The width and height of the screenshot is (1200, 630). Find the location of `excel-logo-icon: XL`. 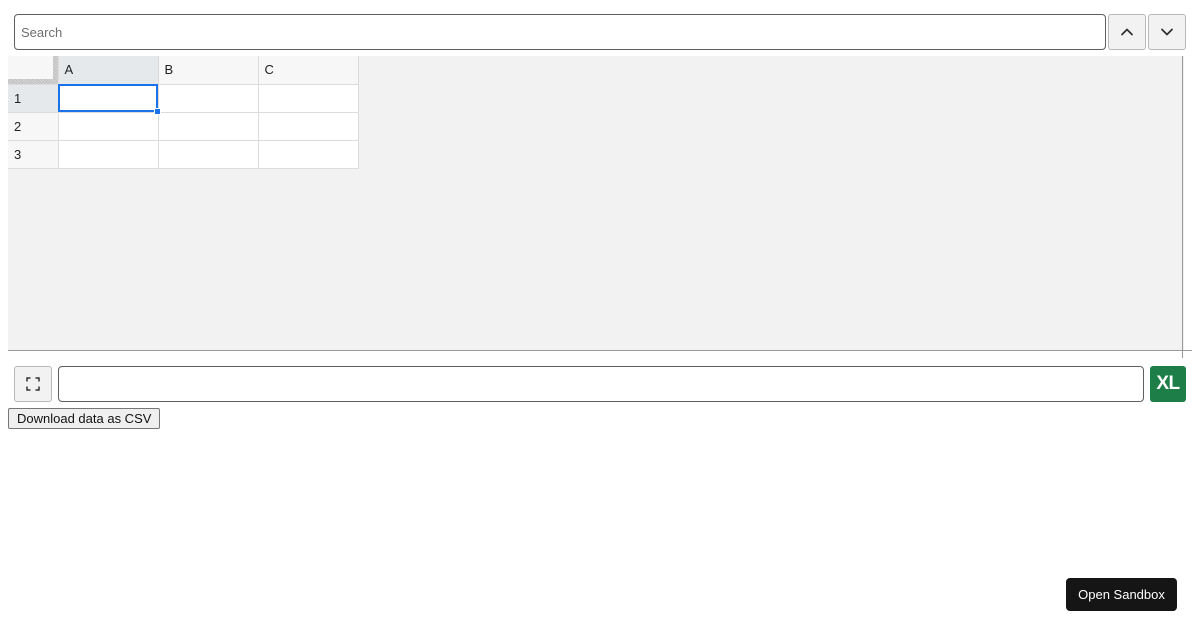

excel-logo-icon: XL is located at coordinates (1168, 384).